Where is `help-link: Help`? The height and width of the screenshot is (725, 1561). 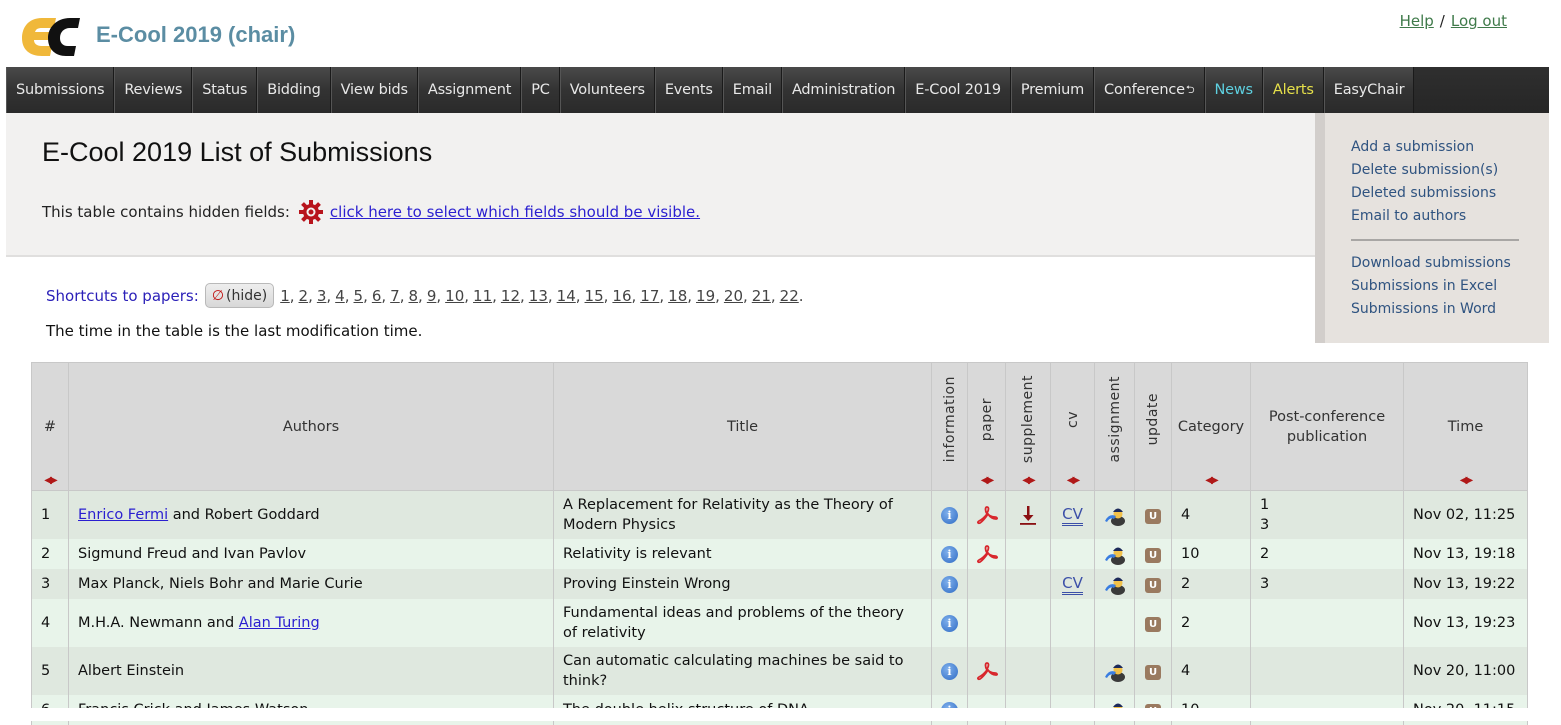 help-link: Help is located at coordinates (1417, 21).